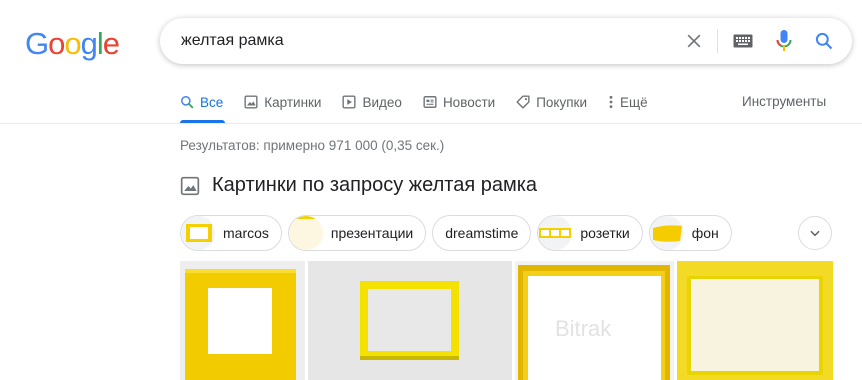 This screenshot has width=862, height=380. I want to click on image-result: Bitrak, so click(594, 320).